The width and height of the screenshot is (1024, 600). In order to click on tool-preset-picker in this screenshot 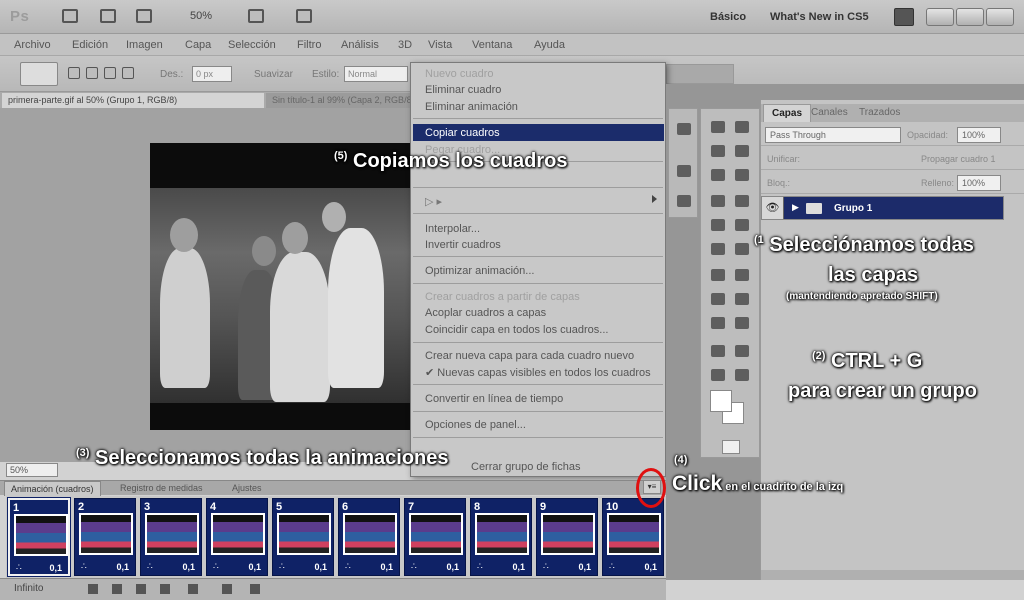, I will do `click(39, 74)`.